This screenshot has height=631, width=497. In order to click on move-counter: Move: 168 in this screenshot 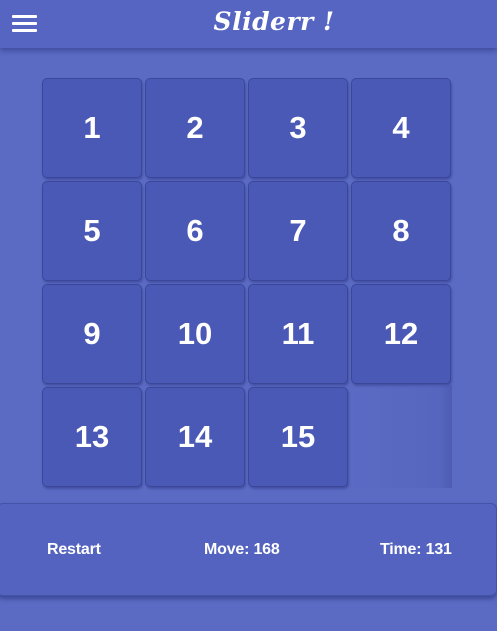, I will do `click(242, 549)`.